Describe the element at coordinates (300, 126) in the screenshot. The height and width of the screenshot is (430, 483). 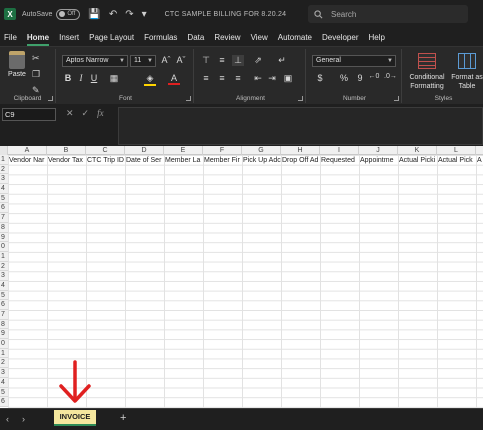
I see `formula-input` at that location.